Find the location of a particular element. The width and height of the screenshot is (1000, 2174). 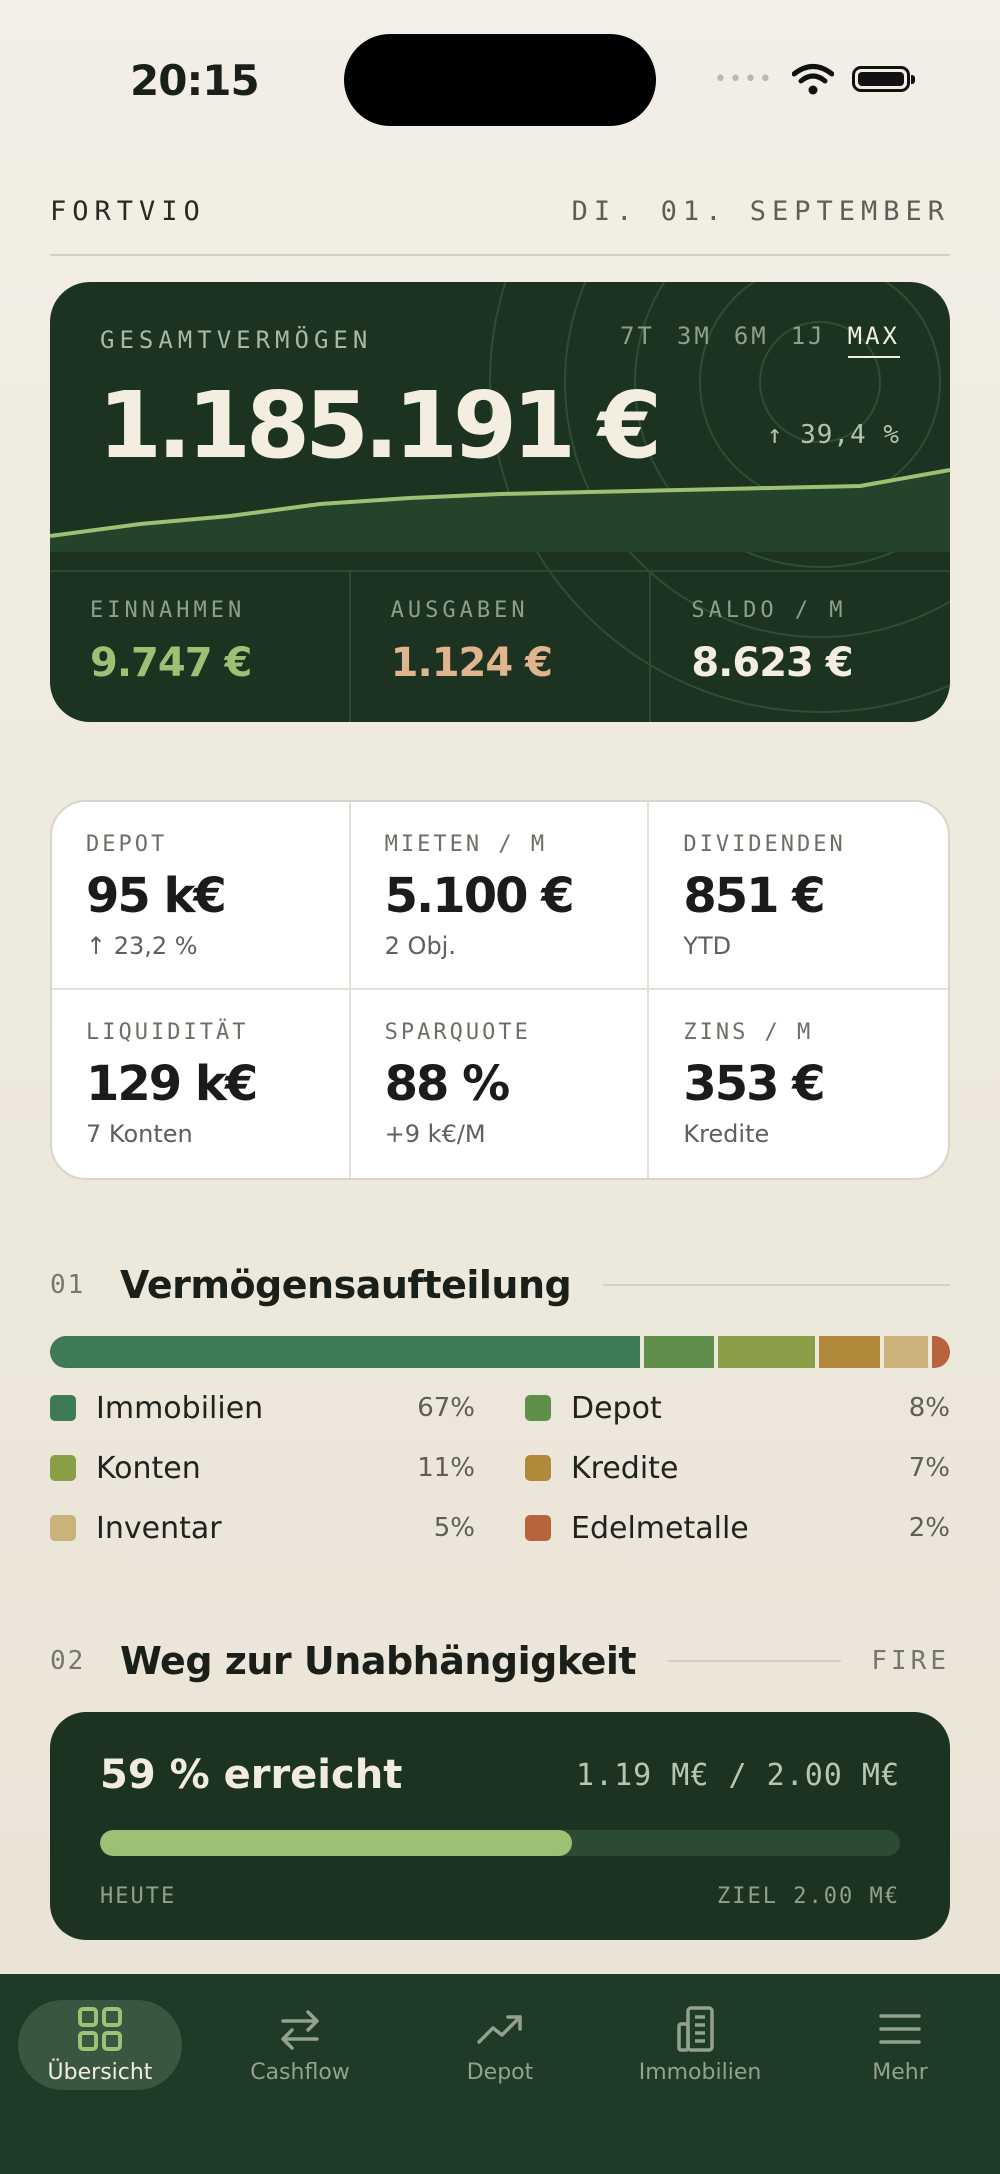

allocation-segment-kredite is located at coordinates (849, 1352).